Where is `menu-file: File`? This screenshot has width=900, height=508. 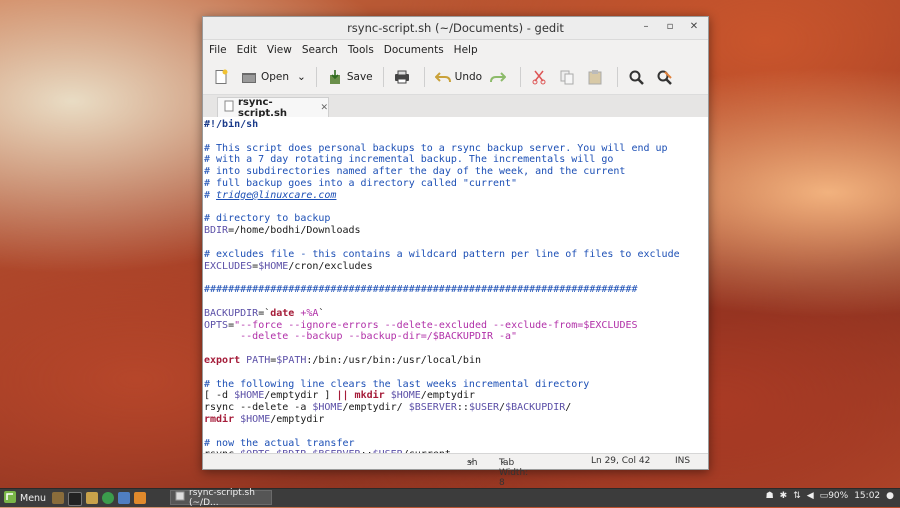 menu-file: File is located at coordinates (218, 50).